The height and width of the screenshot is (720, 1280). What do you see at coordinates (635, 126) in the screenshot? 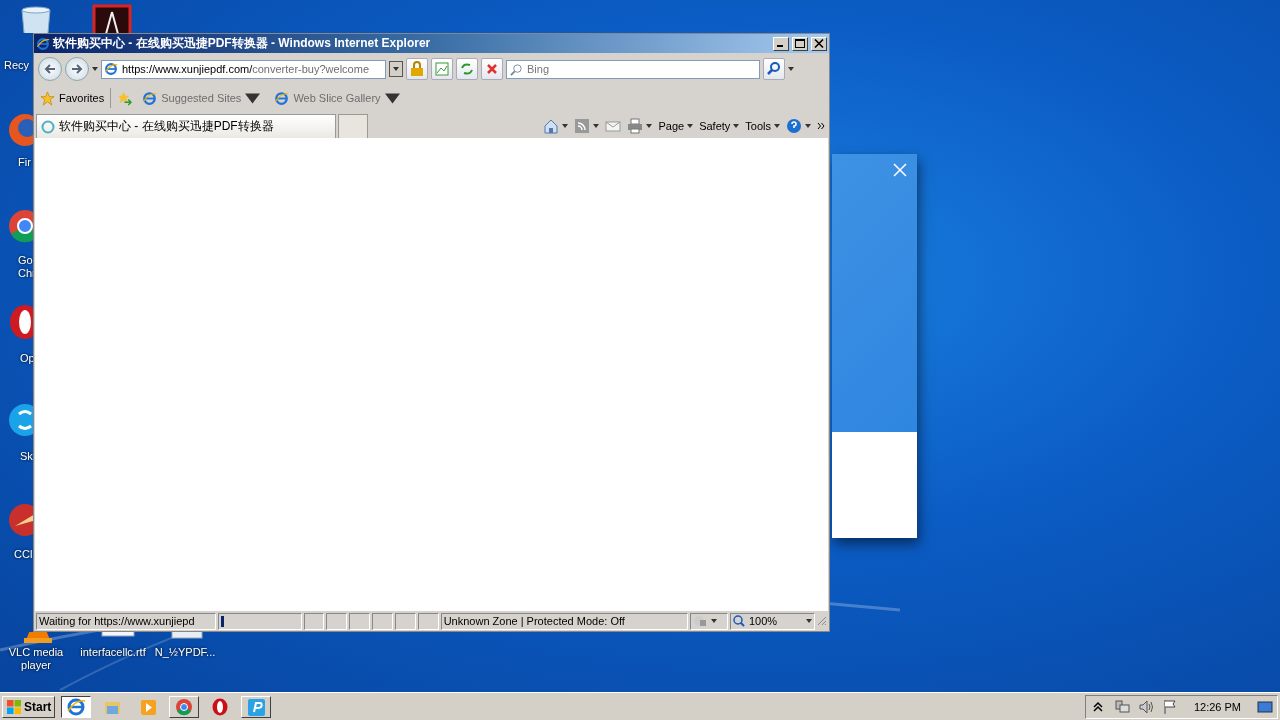
I see `printer-icon` at bounding box center [635, 126].